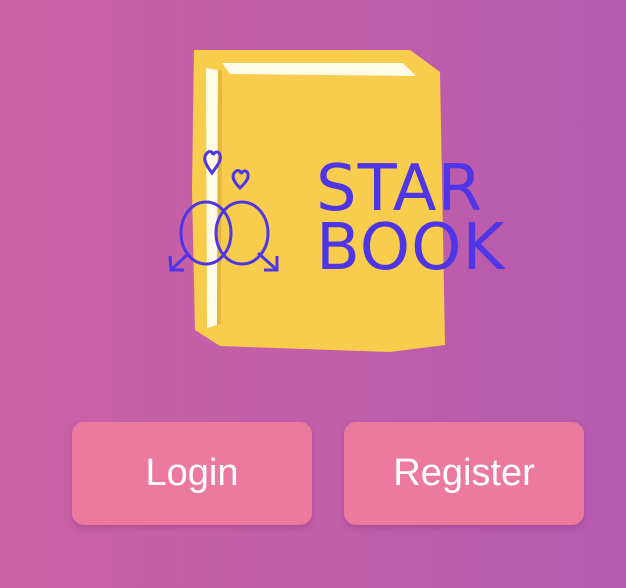 This screenshot has width=626, height=588. I want to click on logo-word-book: BOOK, so click(410, 248).